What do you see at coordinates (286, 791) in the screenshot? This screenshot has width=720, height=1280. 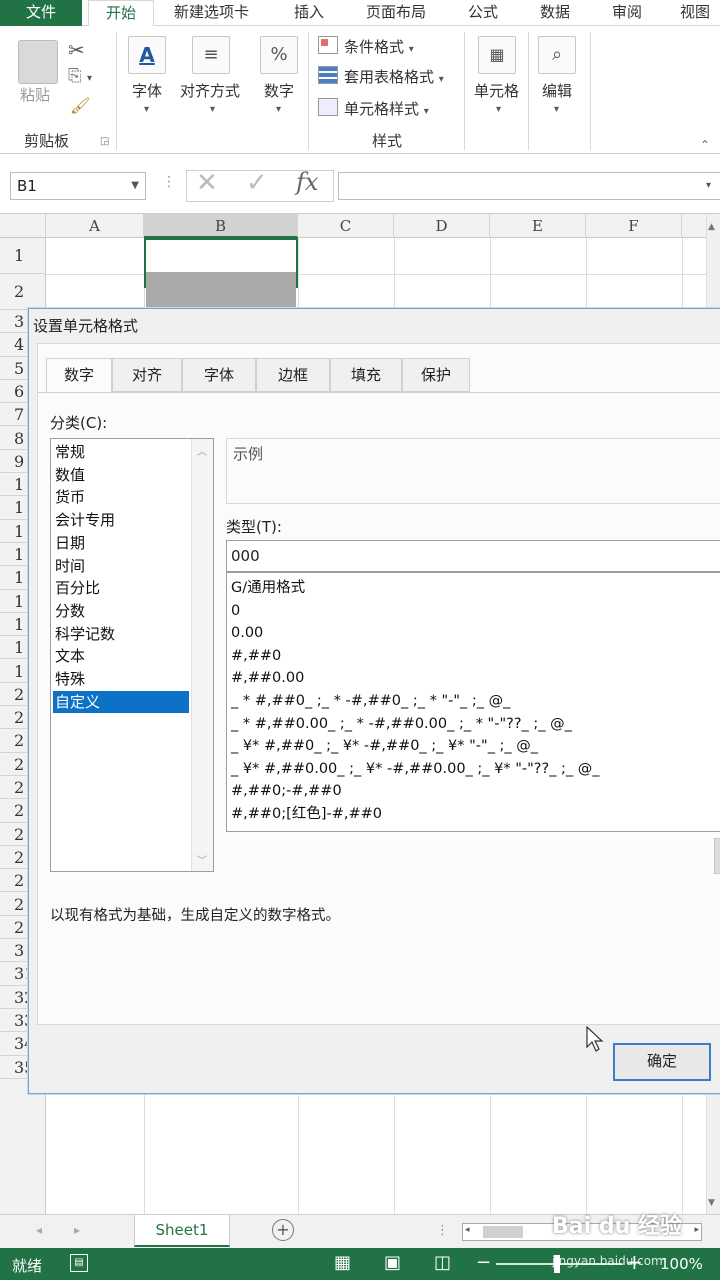 I see `format-code-item: #,##0;-#,##0` at bounding box center [286, 791].